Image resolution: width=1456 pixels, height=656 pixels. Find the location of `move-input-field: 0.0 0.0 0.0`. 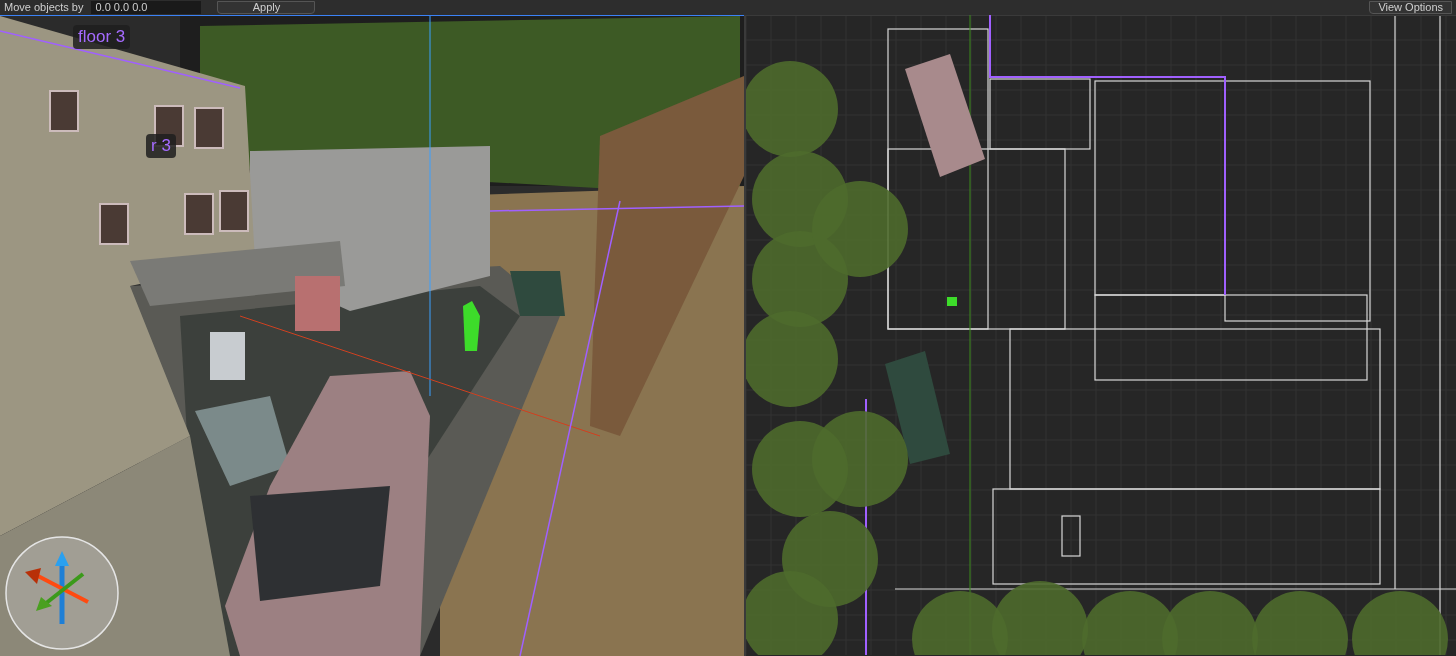

move-input-field: 0.0 0.0 0.0 is located at coordinates (146, 7).